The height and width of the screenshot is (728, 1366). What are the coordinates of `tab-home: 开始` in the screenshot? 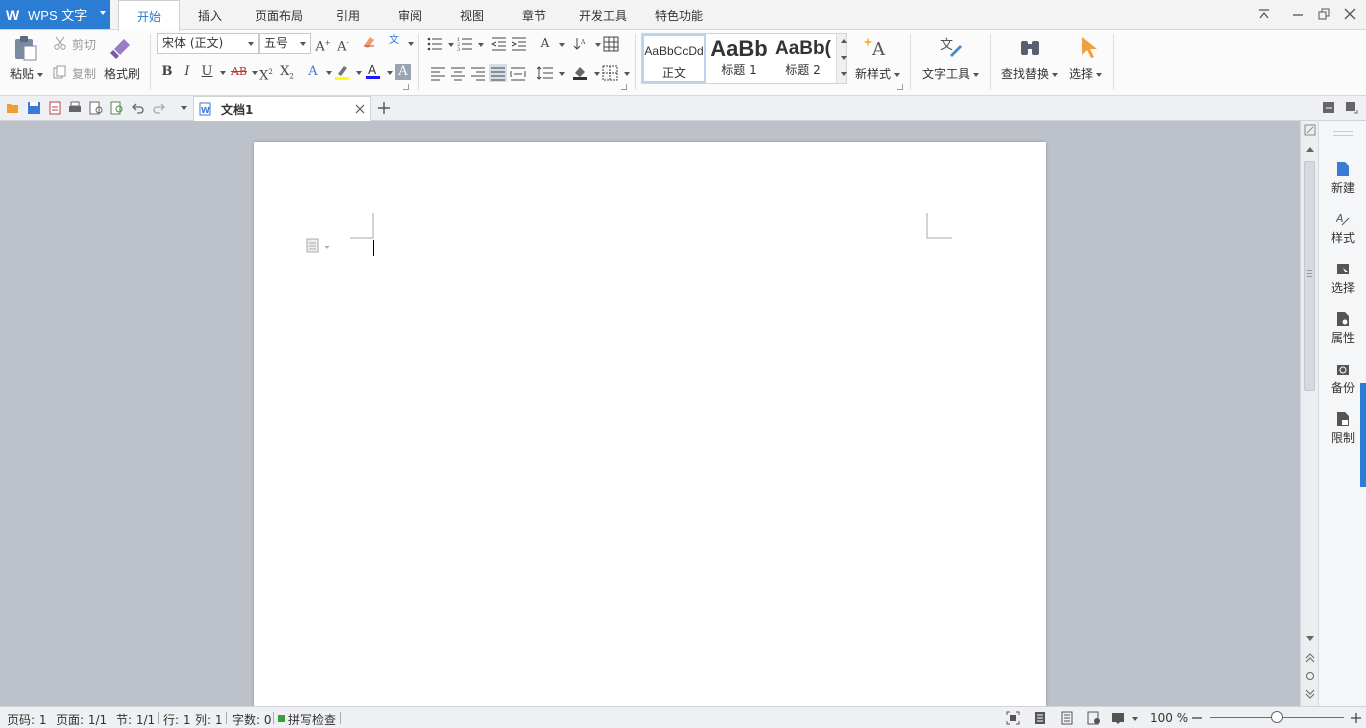 It's located at (149, 15).